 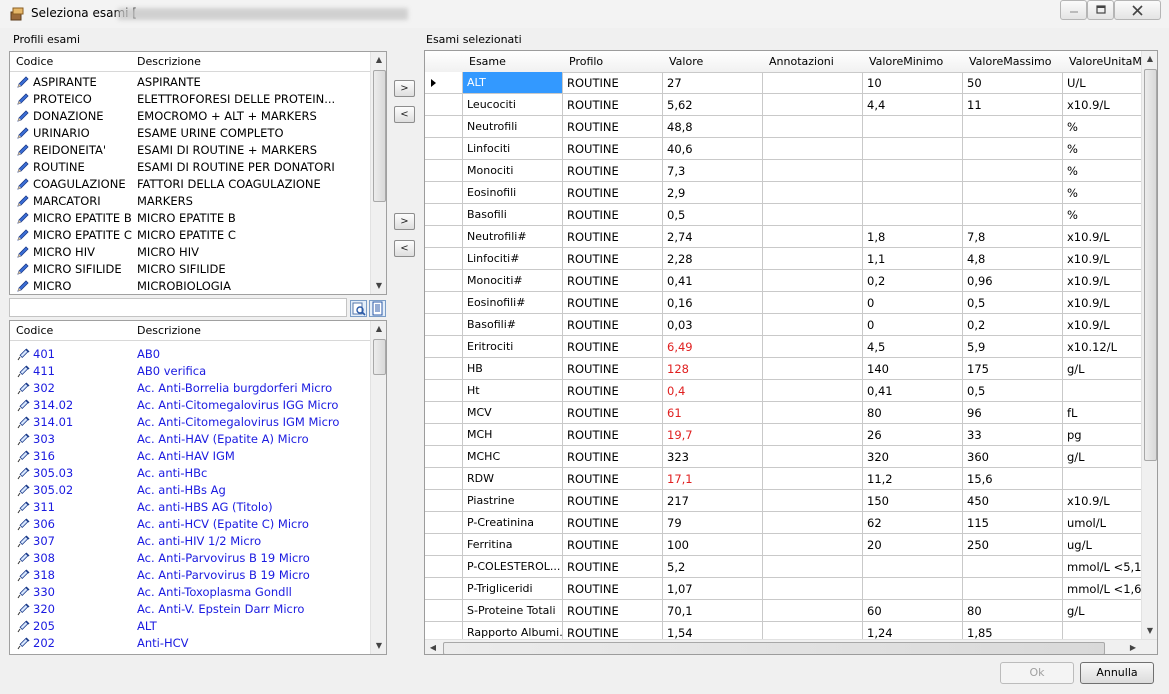 What do you see at coordinates (1037, 673) in the screenshot?
I see `ok-button: Ok` at bounding box center [1037, 673].